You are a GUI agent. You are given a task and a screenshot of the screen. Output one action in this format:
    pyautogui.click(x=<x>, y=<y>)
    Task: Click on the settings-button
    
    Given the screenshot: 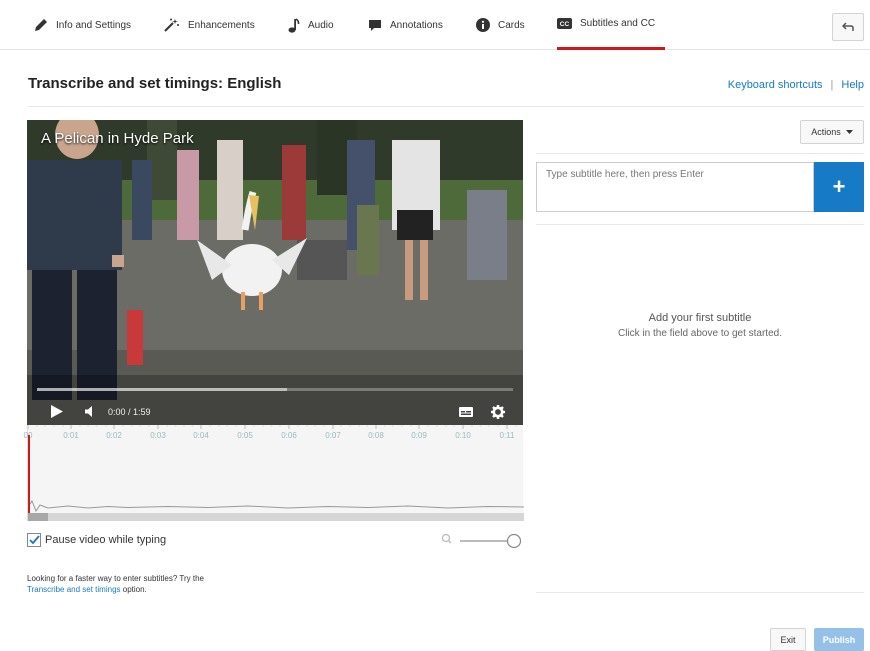 What is the action you would take?
    pyautogui.click(x=498, y=411)
    